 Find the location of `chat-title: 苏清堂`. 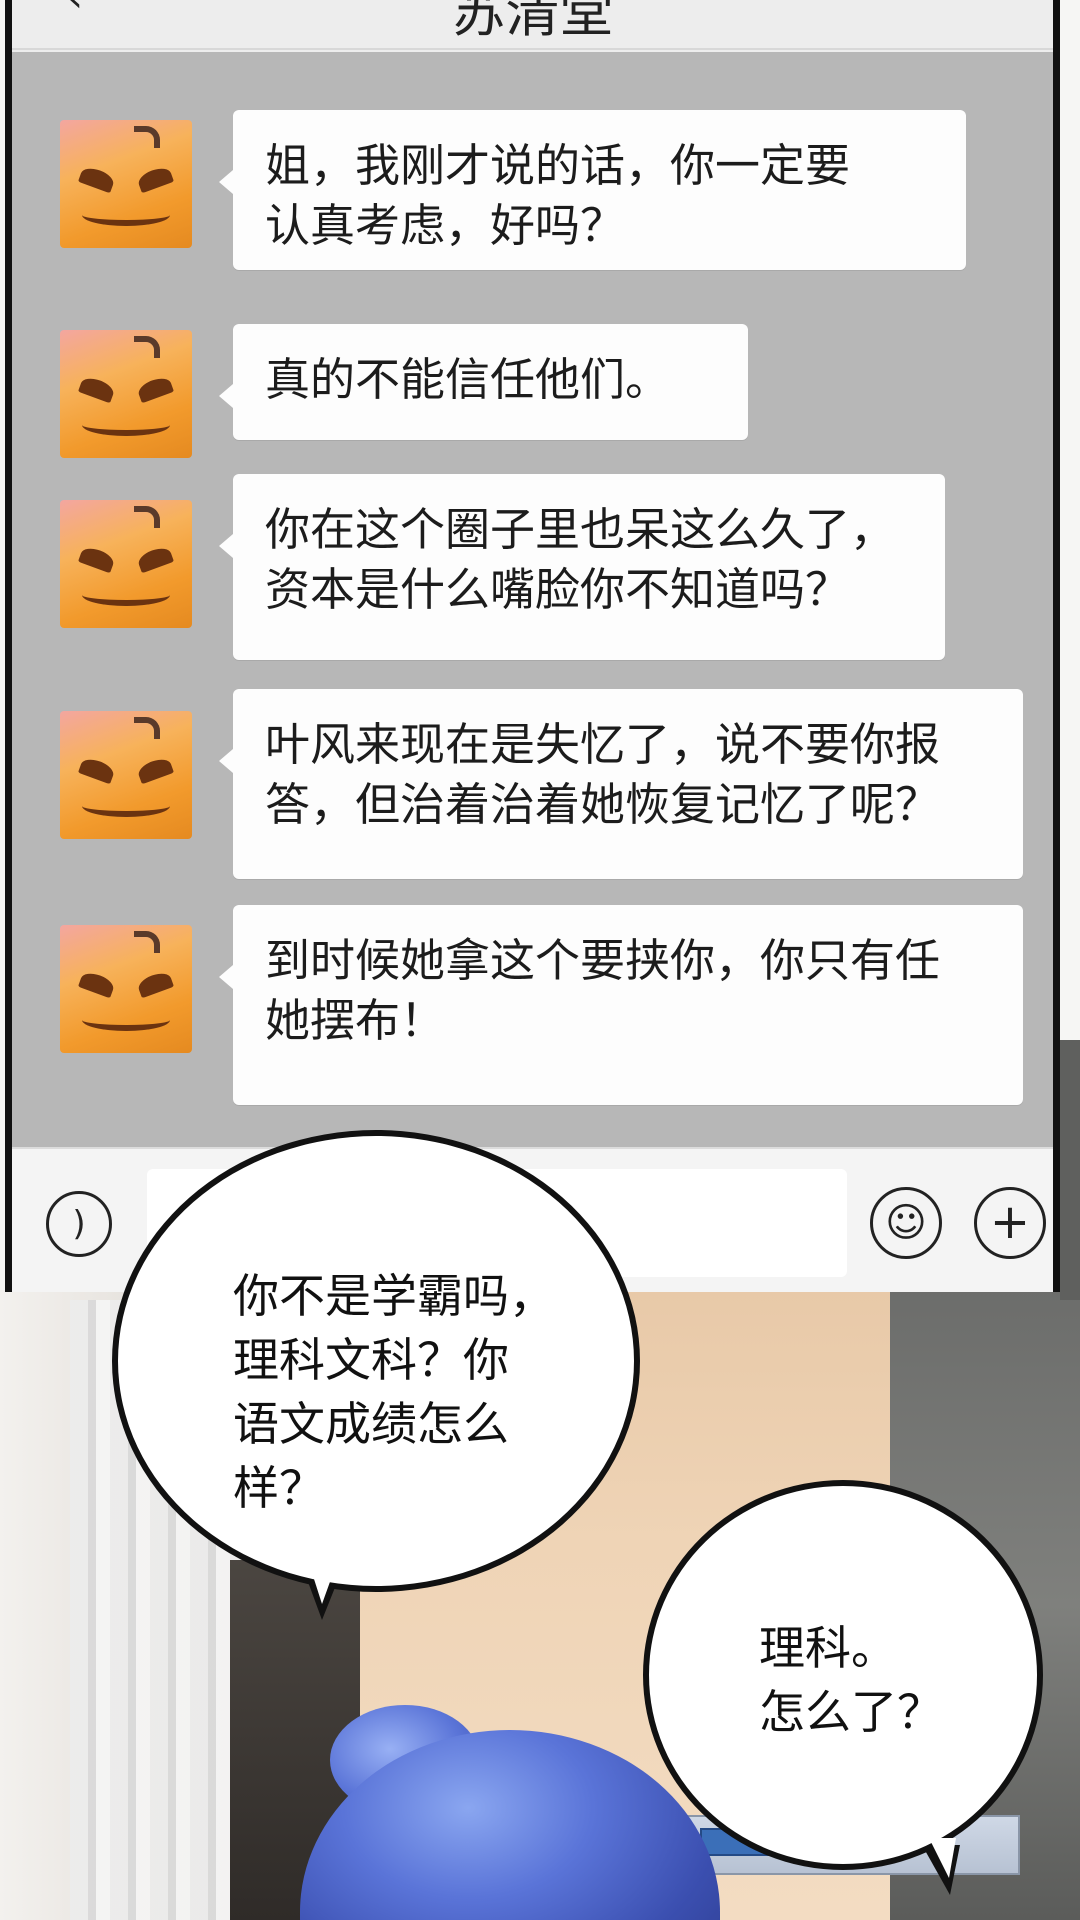

chat-title: 苏清堂 is located at coordinates (532, 22).